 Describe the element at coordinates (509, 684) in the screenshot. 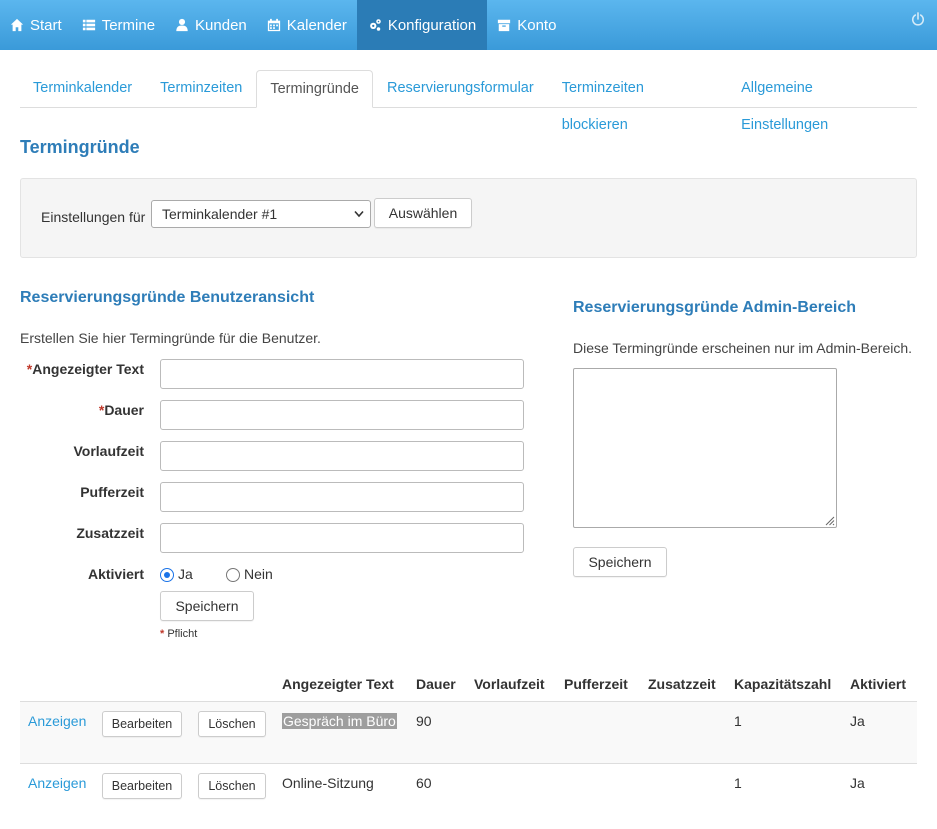

I see `column-header-vorlaufzeit: Vorlaufzeit` at that location.